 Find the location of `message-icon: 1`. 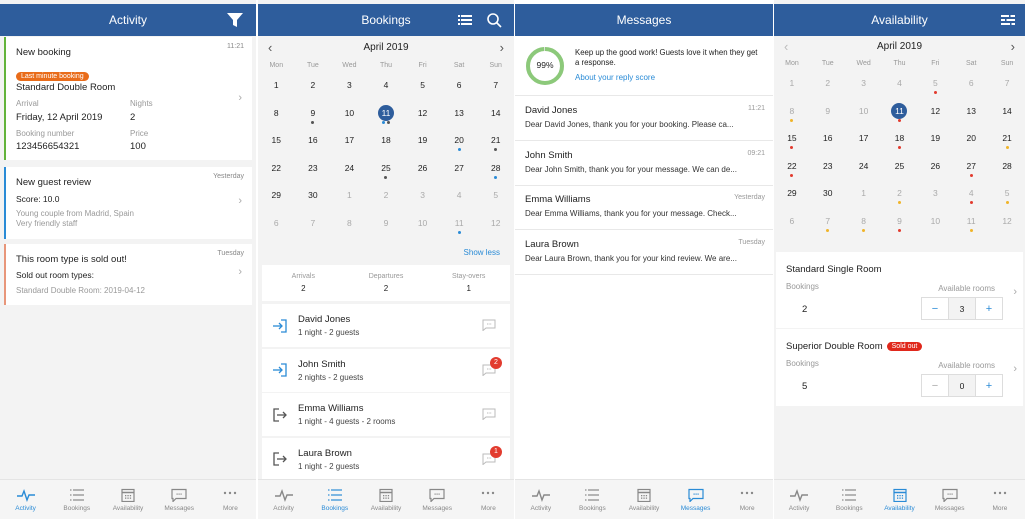

message-icon: 1 is located at coordinates (492, 457).